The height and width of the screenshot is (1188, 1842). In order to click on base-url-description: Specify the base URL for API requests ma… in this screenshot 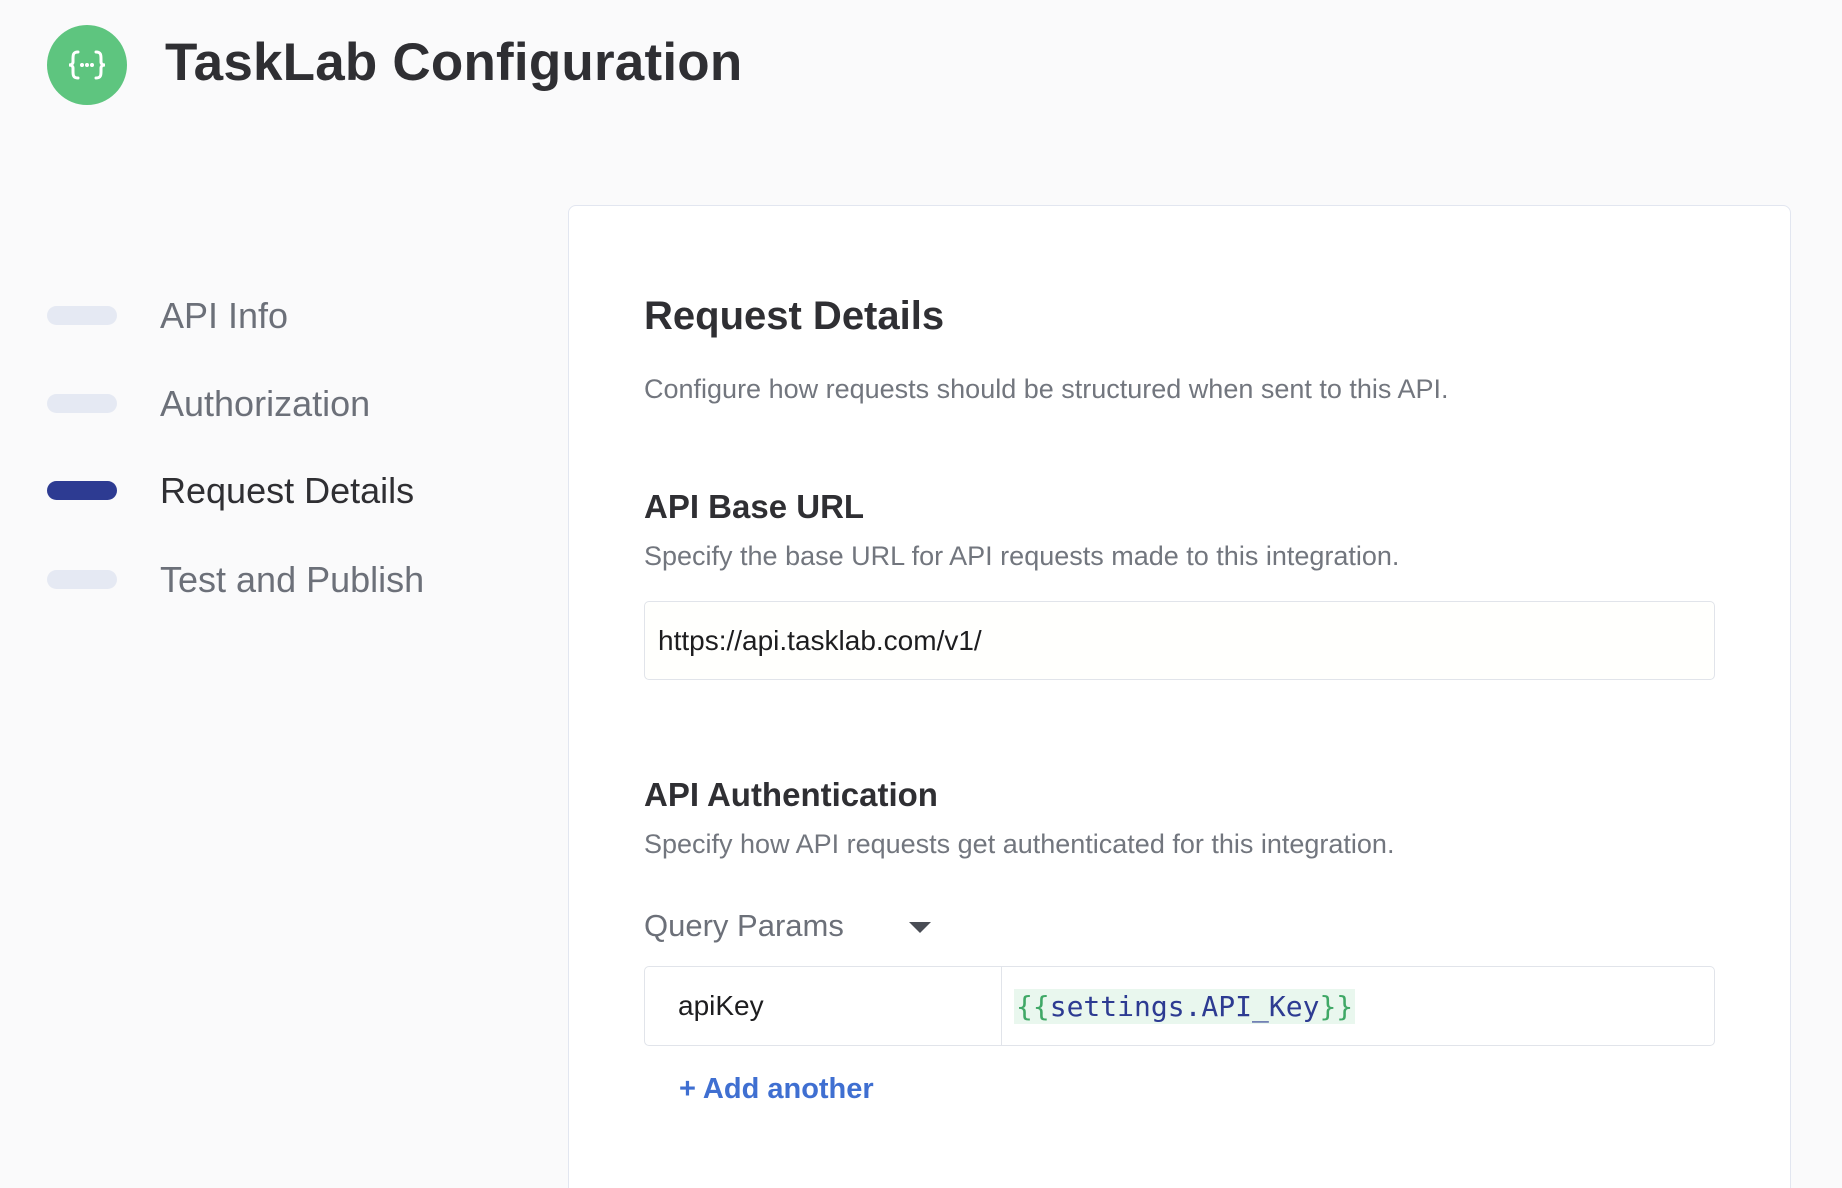, I will do `click(1022, 556)`.